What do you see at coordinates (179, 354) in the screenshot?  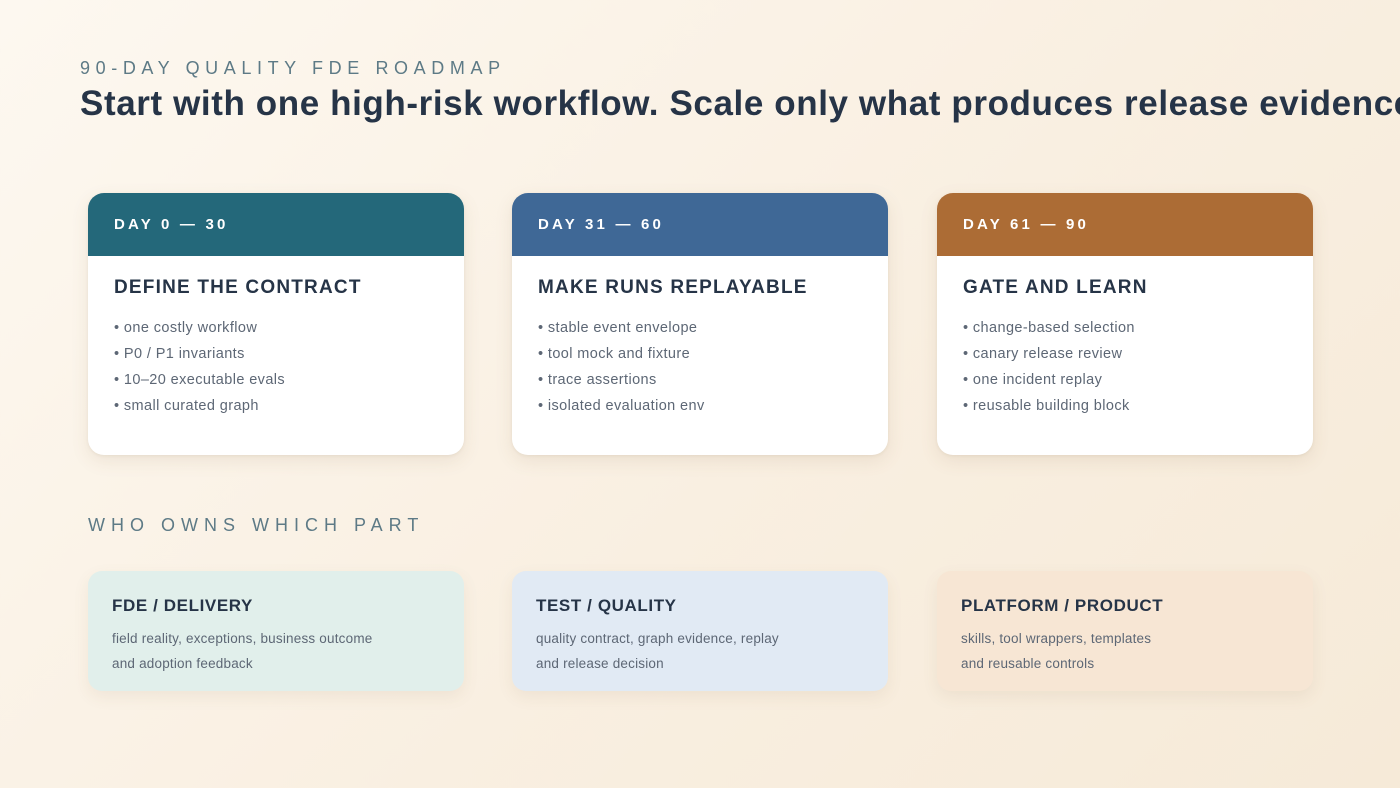 I see `phase-item: • P0 / P1 invariants` at bounding box center [179, 354].